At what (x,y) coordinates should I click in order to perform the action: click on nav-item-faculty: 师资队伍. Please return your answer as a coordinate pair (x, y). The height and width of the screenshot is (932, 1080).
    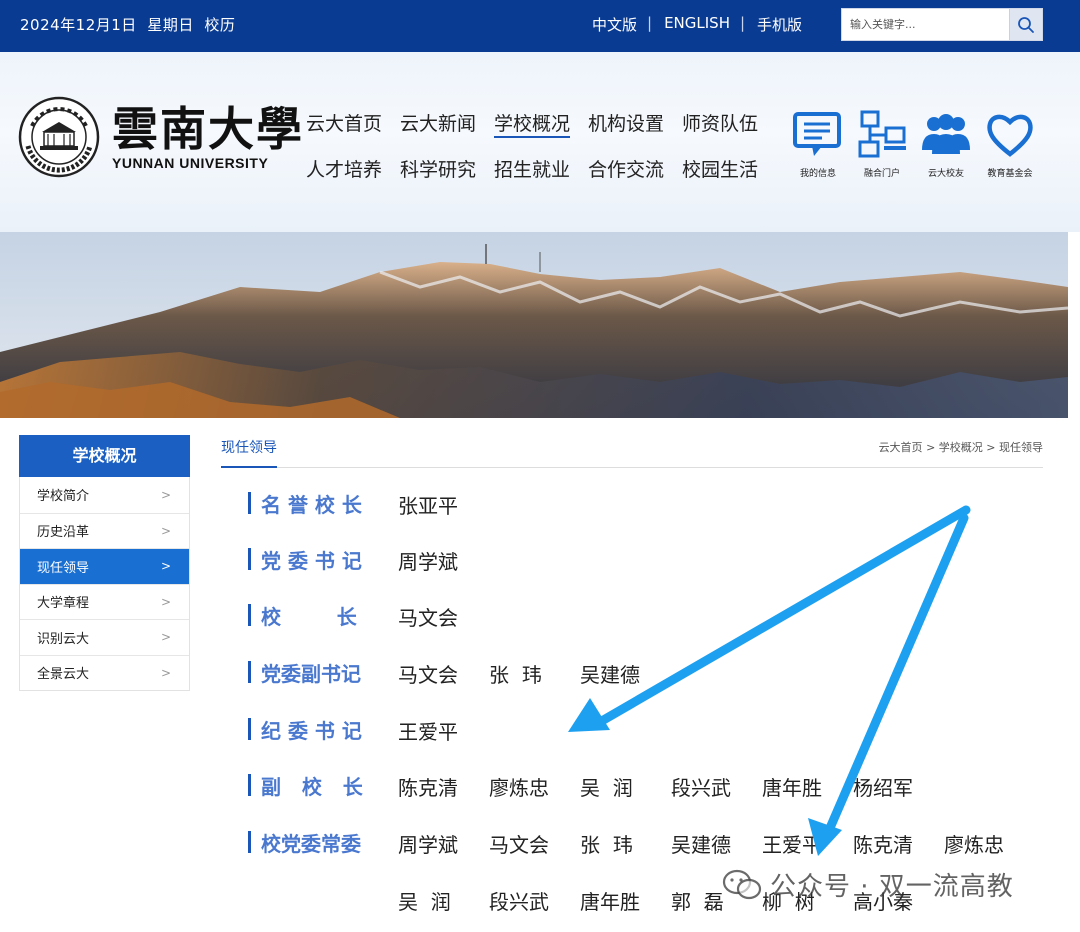
    Looking at the image, I should click on (729, 133).